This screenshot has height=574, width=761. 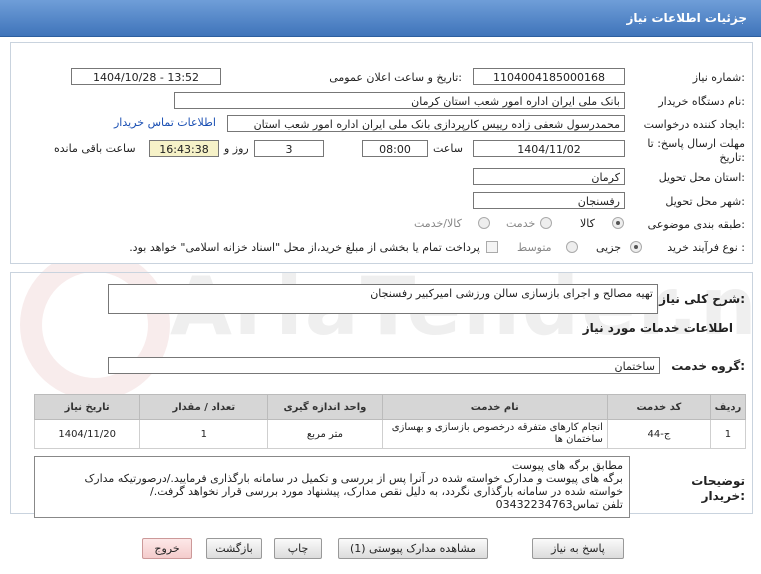 What do you see at coordinates (701, 101) in the screenshot?
I see `buyer-org-label: نام دستگاه خریدار:` at bounding box center [701, 101].